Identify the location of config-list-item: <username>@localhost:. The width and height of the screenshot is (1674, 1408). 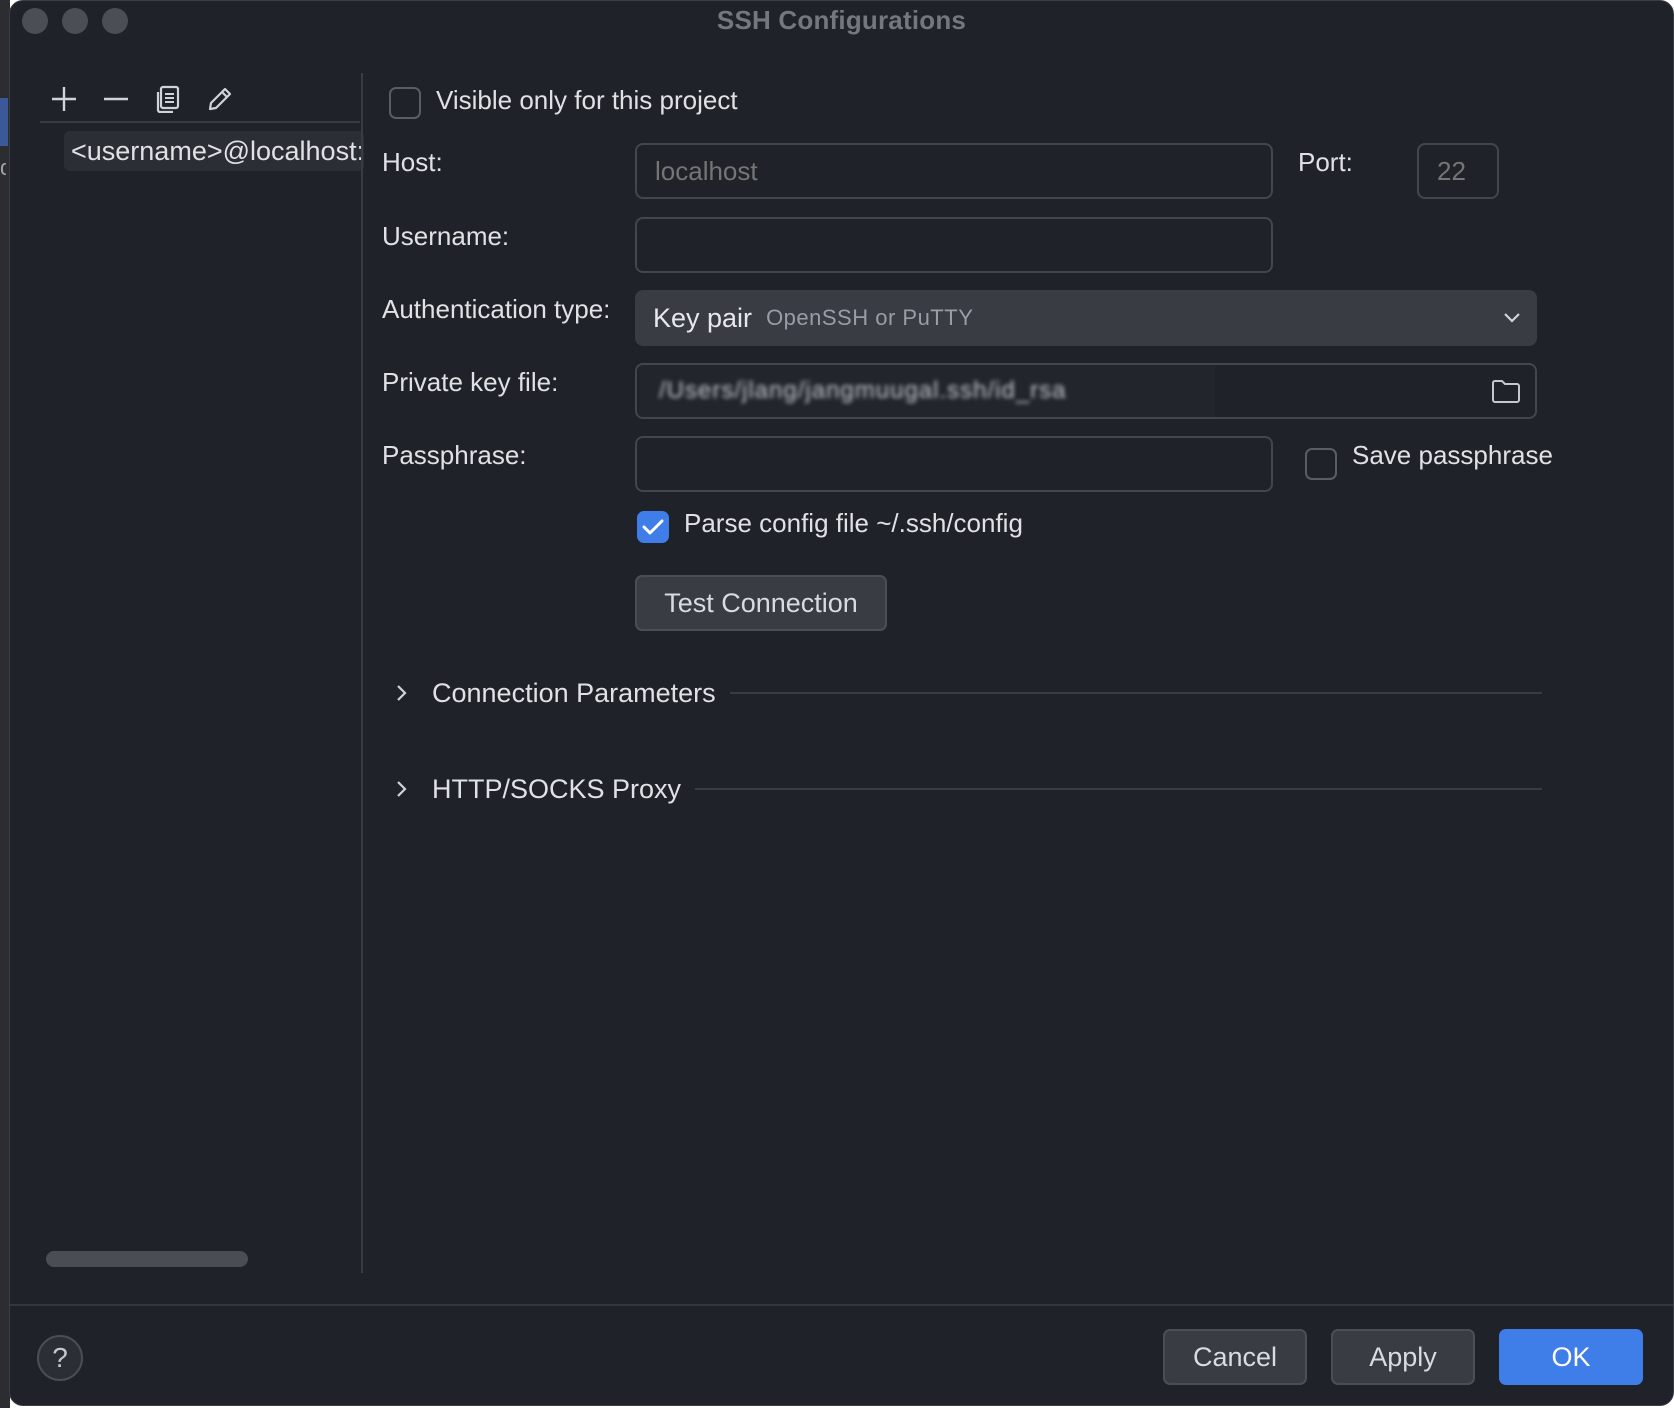
(214, 151).